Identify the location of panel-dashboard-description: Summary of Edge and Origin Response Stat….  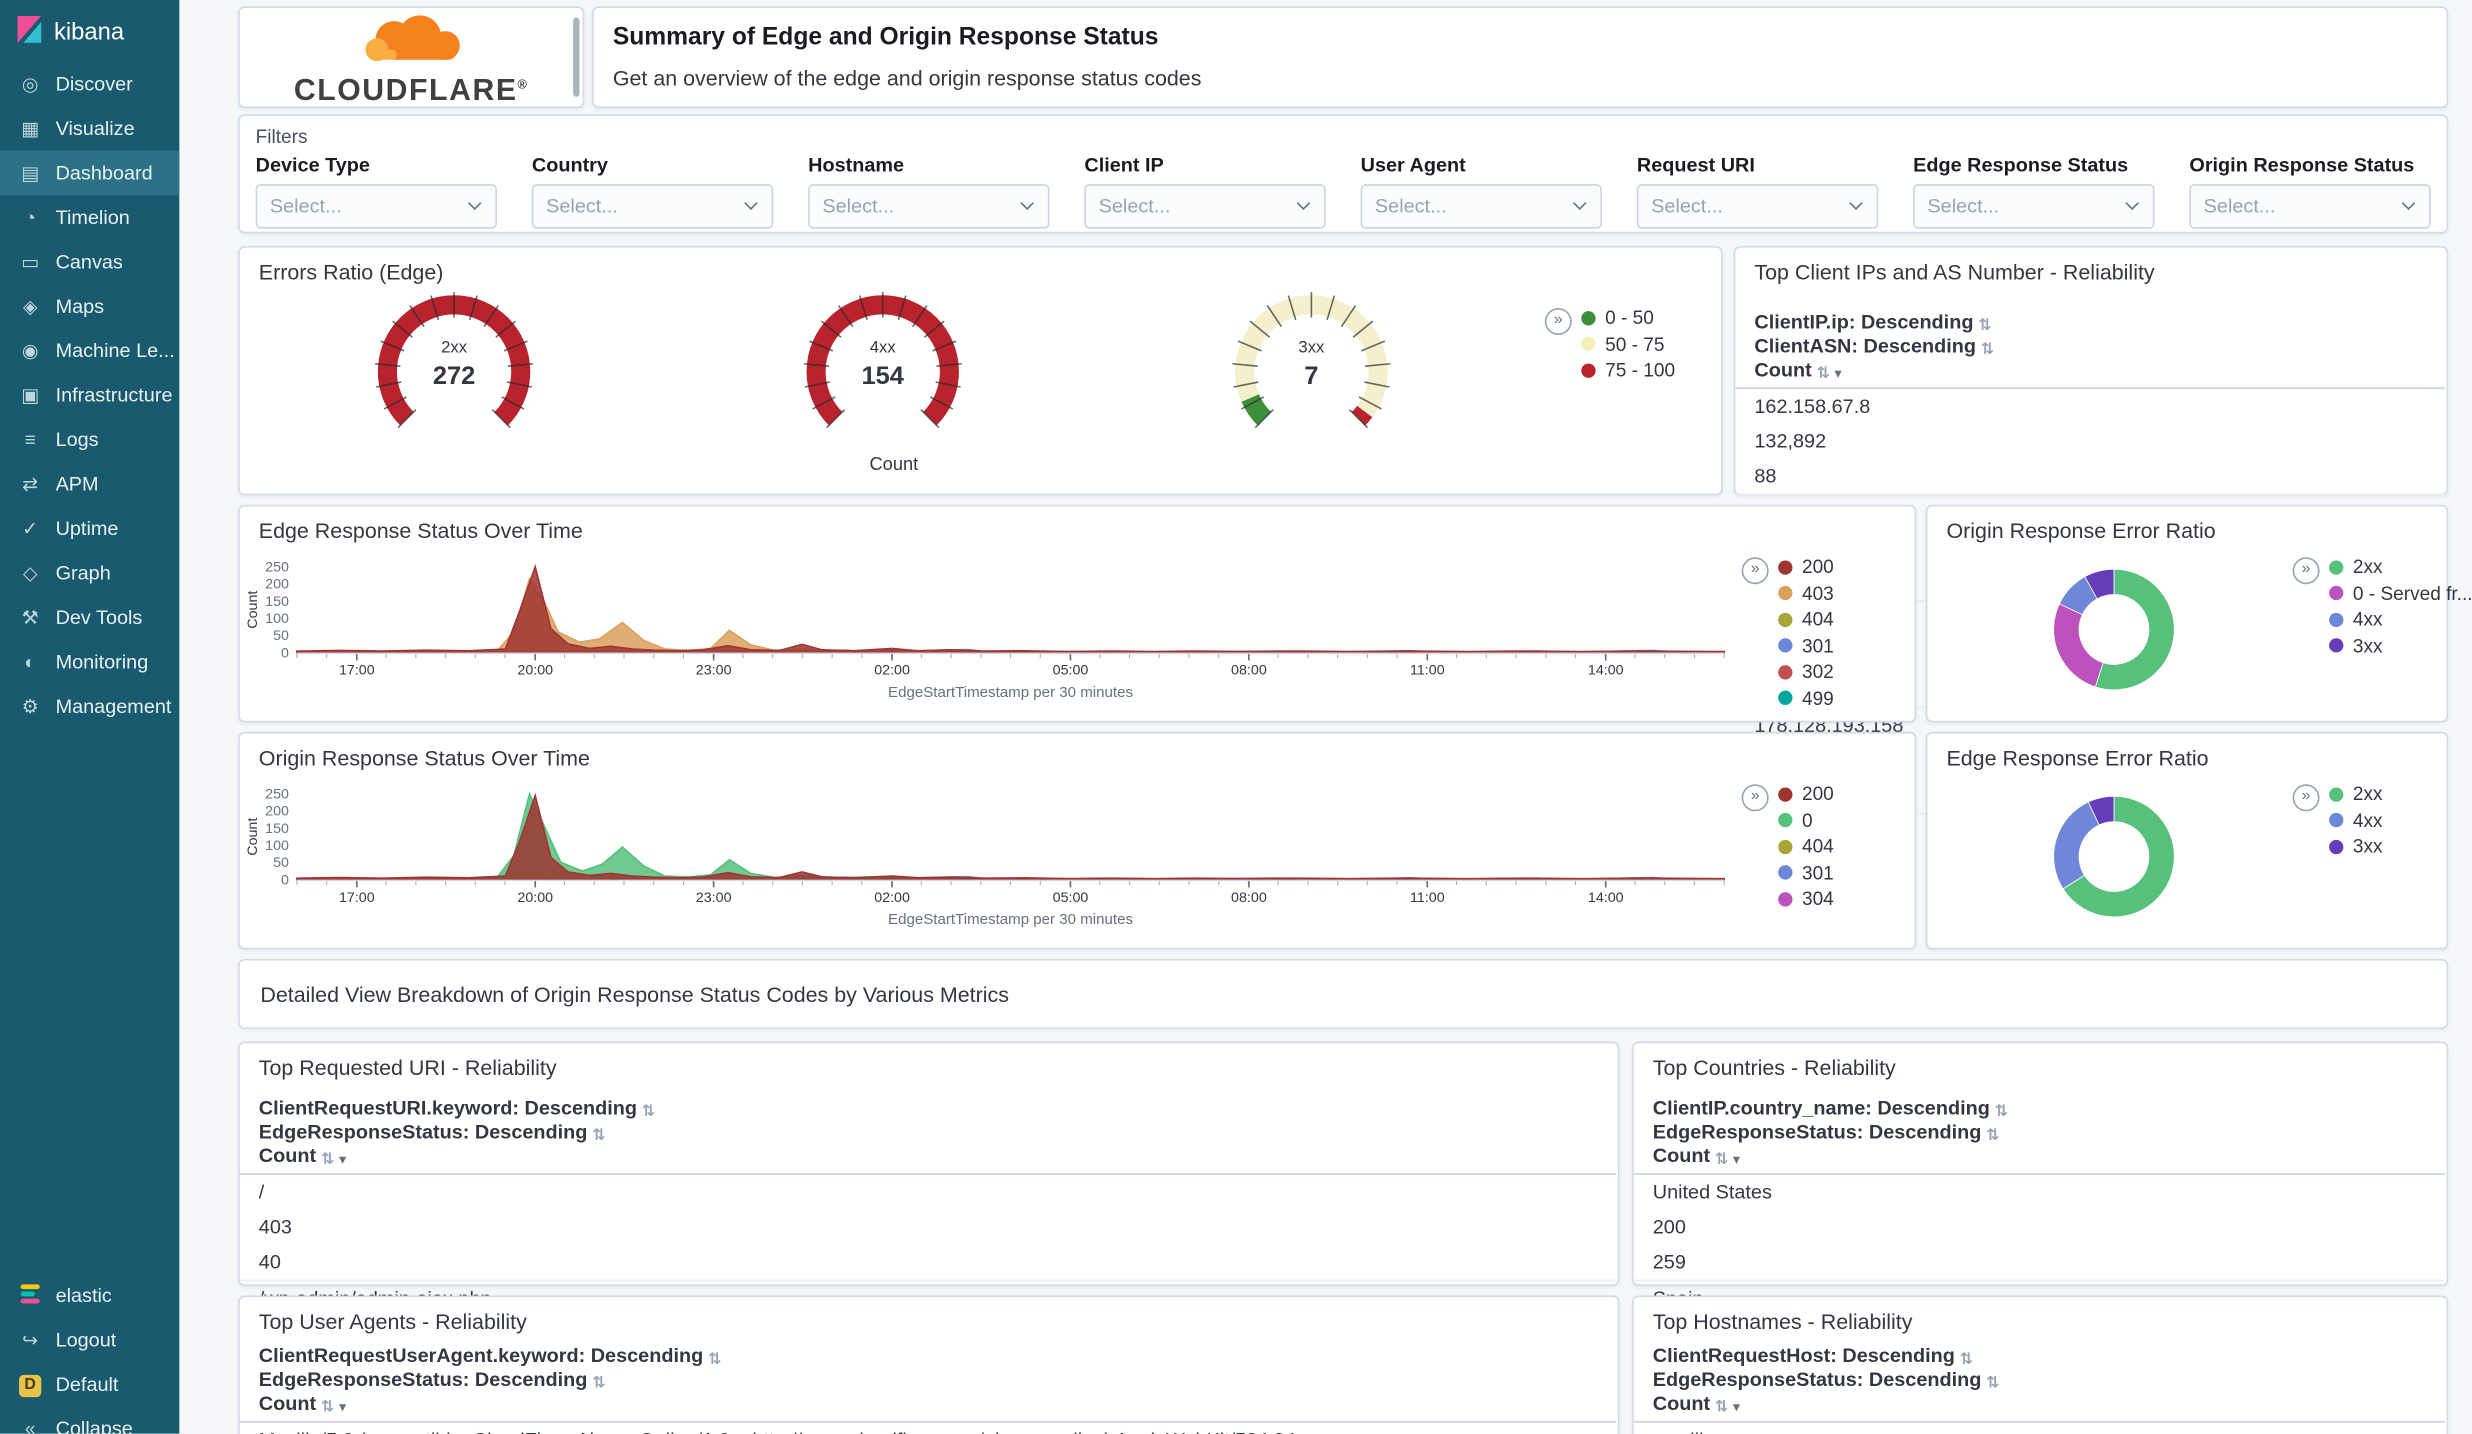
(1520, 57).